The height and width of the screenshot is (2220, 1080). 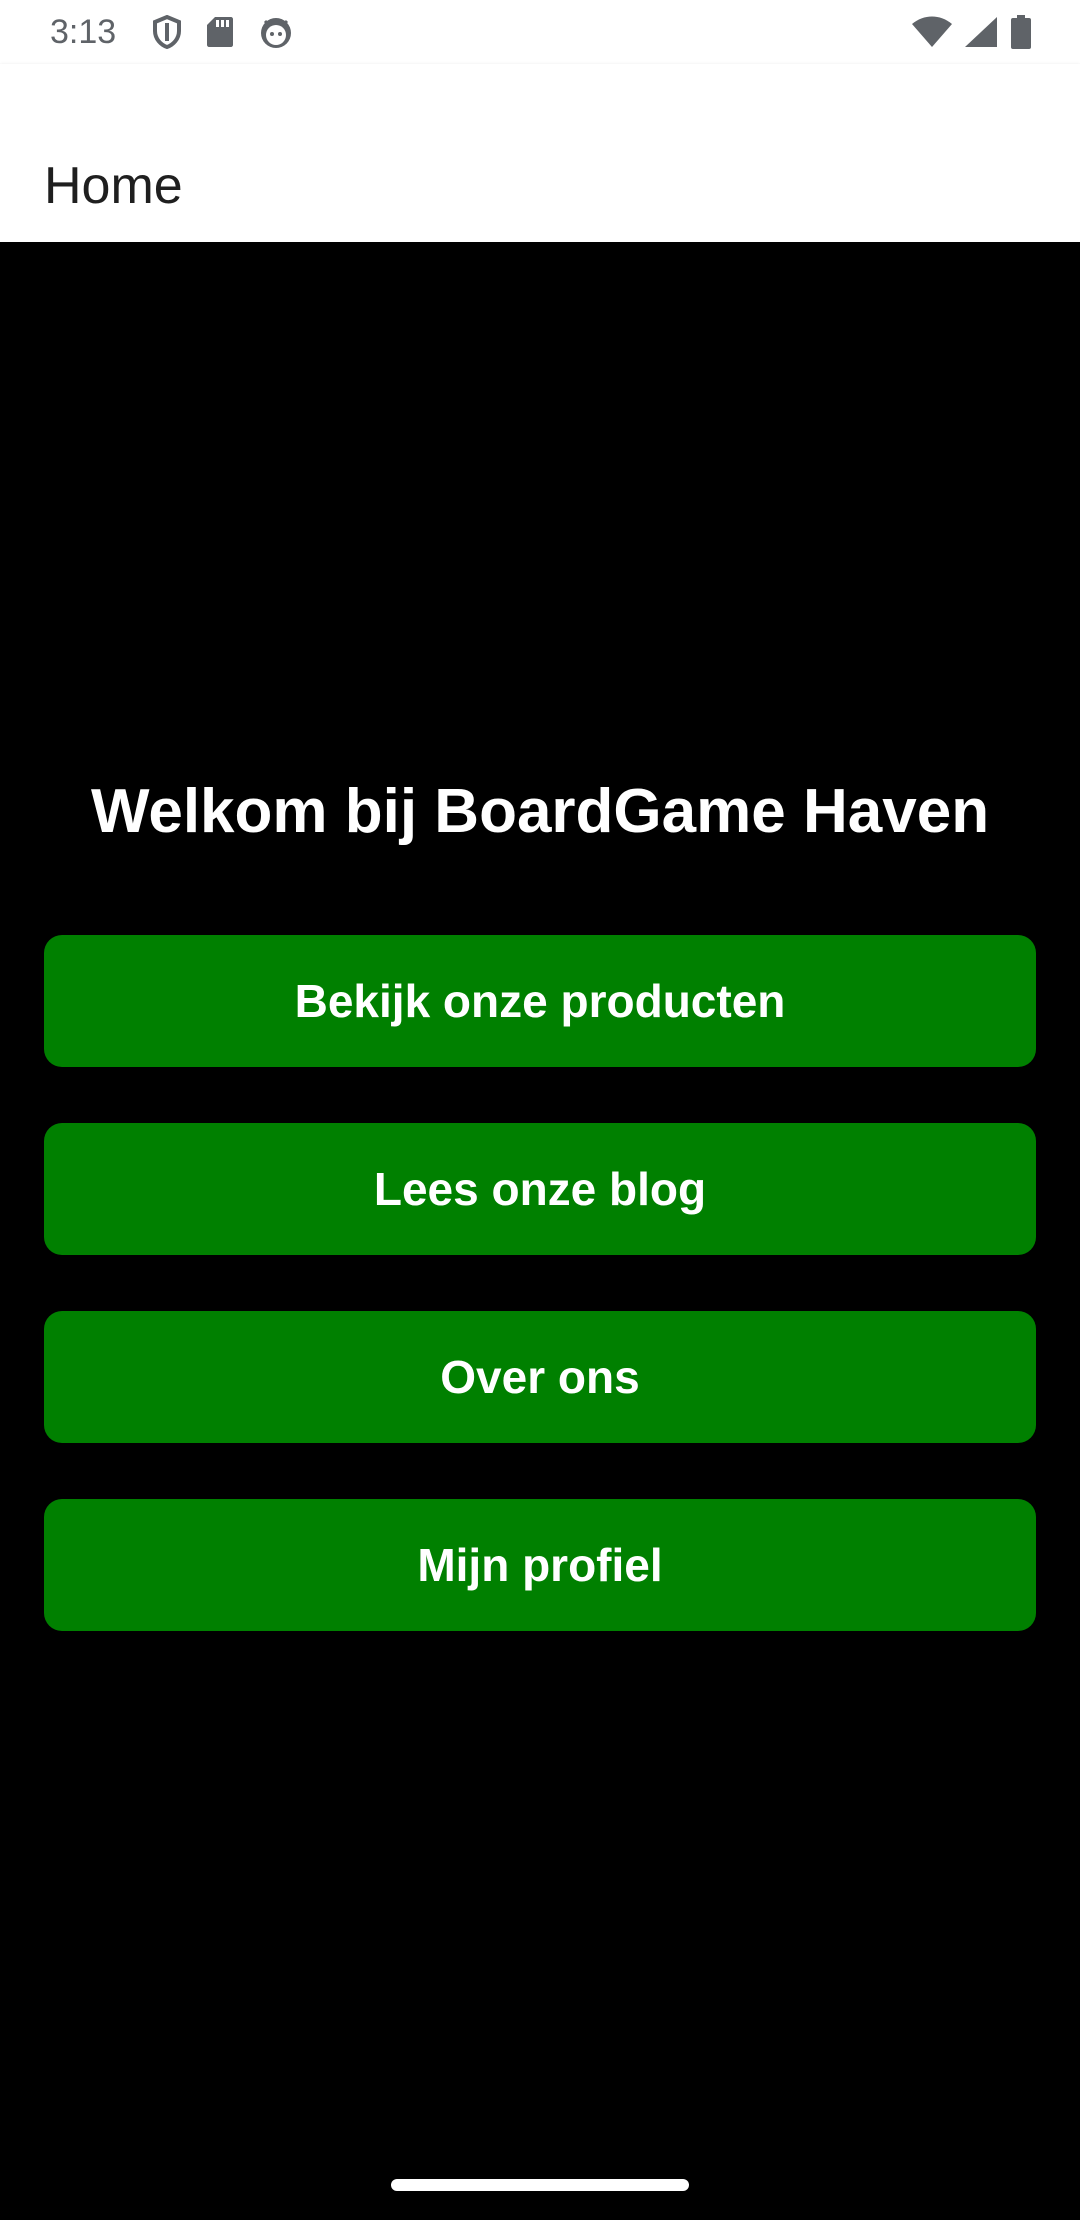 I want to click on cellular-signal-icon, so click(x=981, y=32).